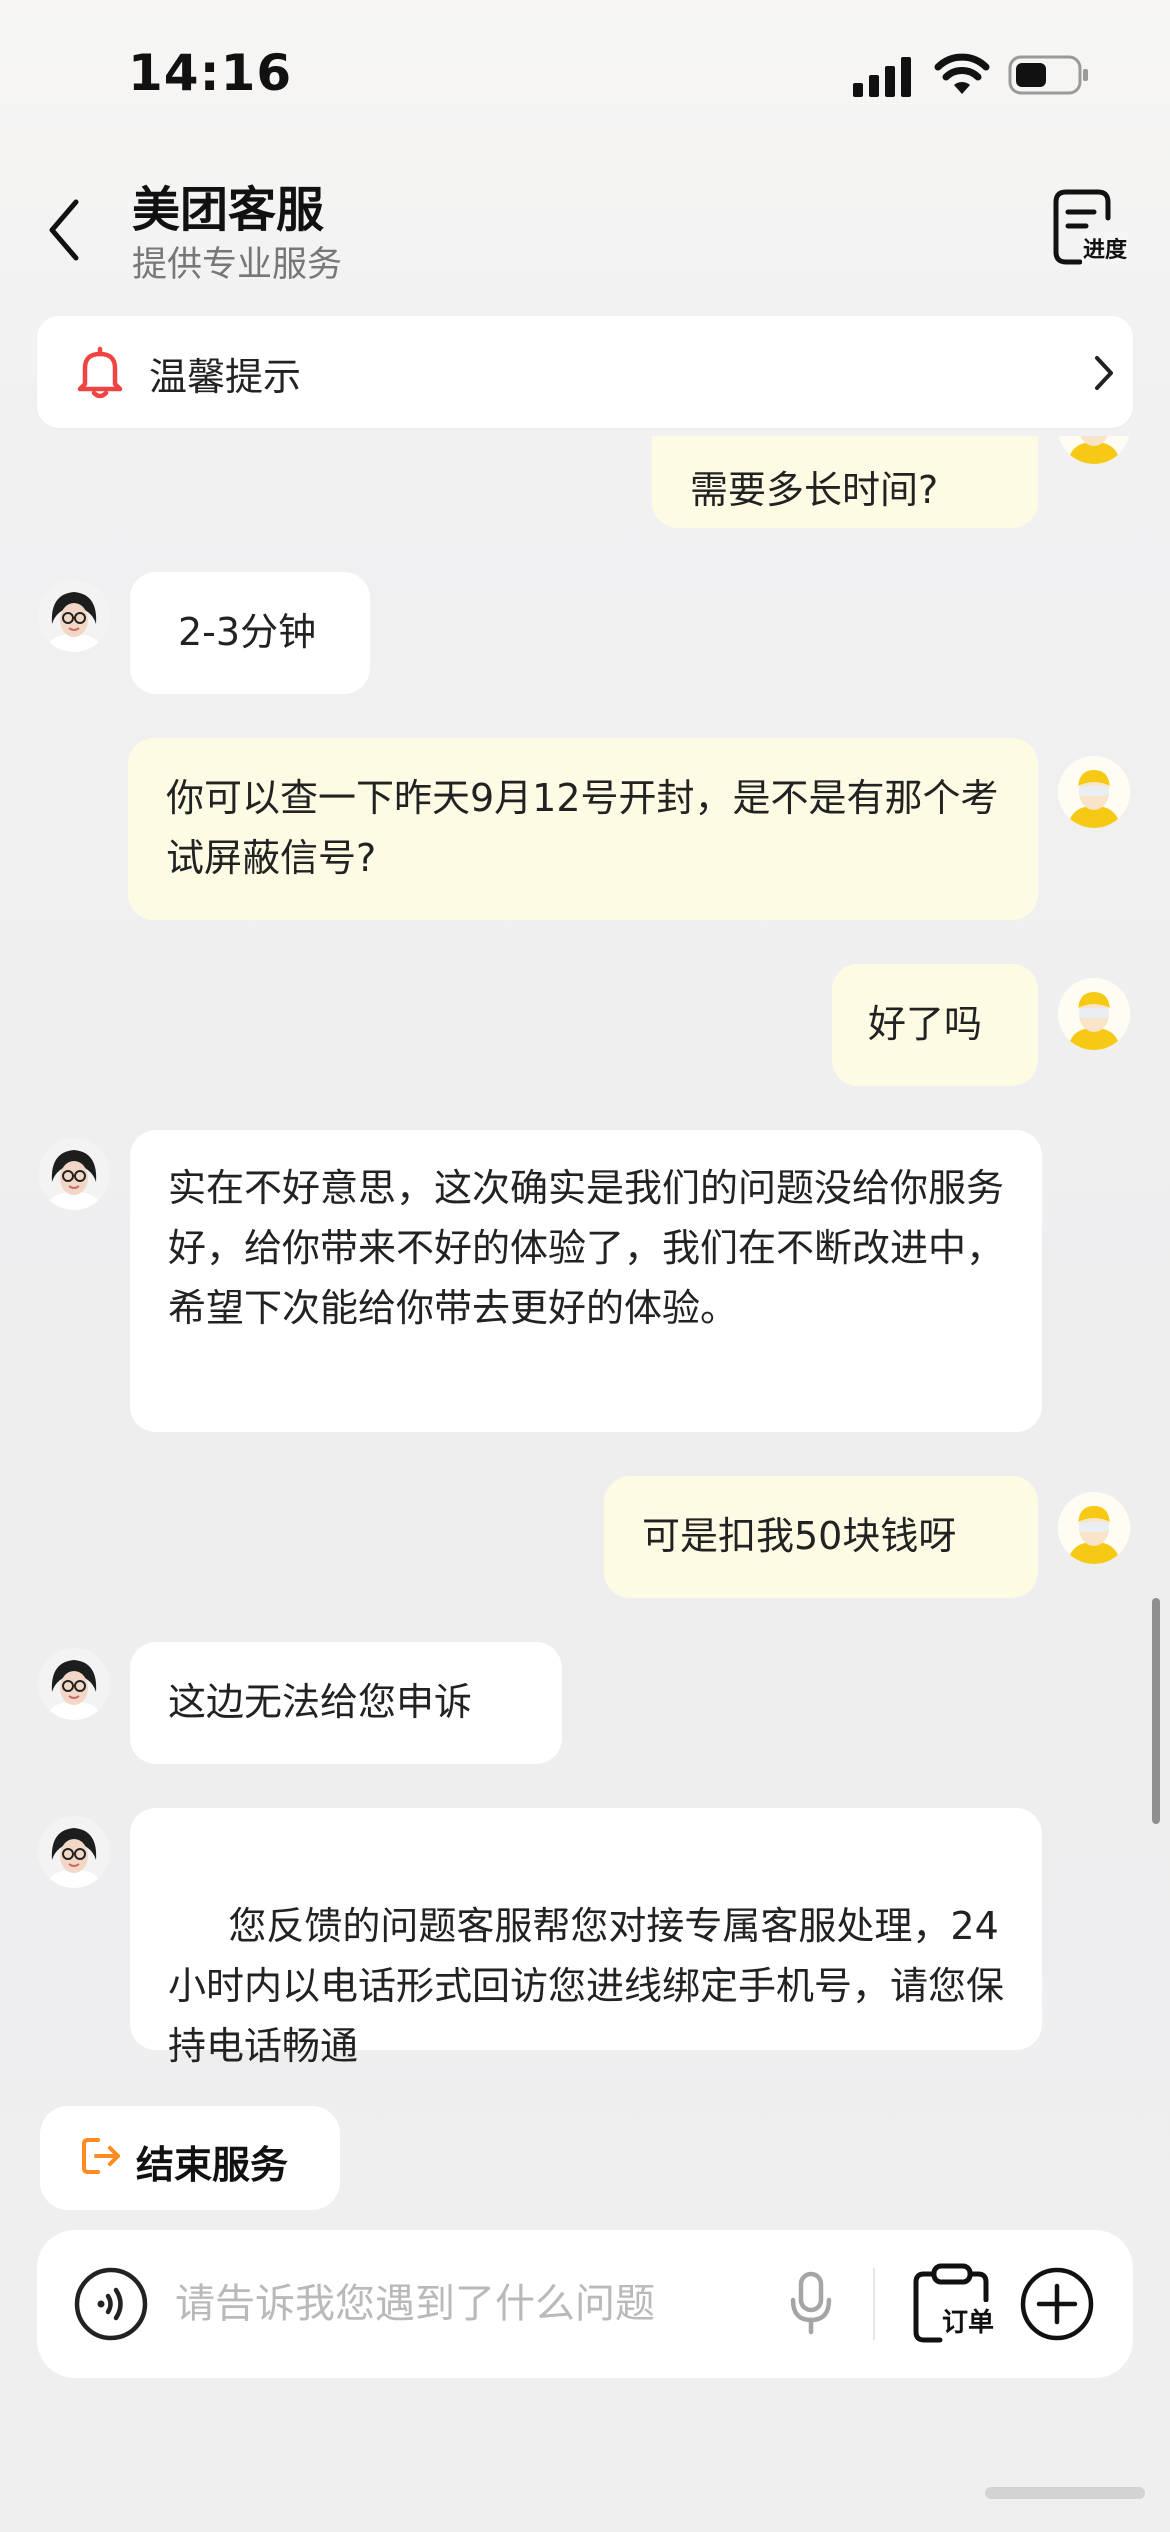 Image resolution: width=1170 pixels, height=2532 pixels. I want to click on notice-card: 温馨提示, so click(585, 372).